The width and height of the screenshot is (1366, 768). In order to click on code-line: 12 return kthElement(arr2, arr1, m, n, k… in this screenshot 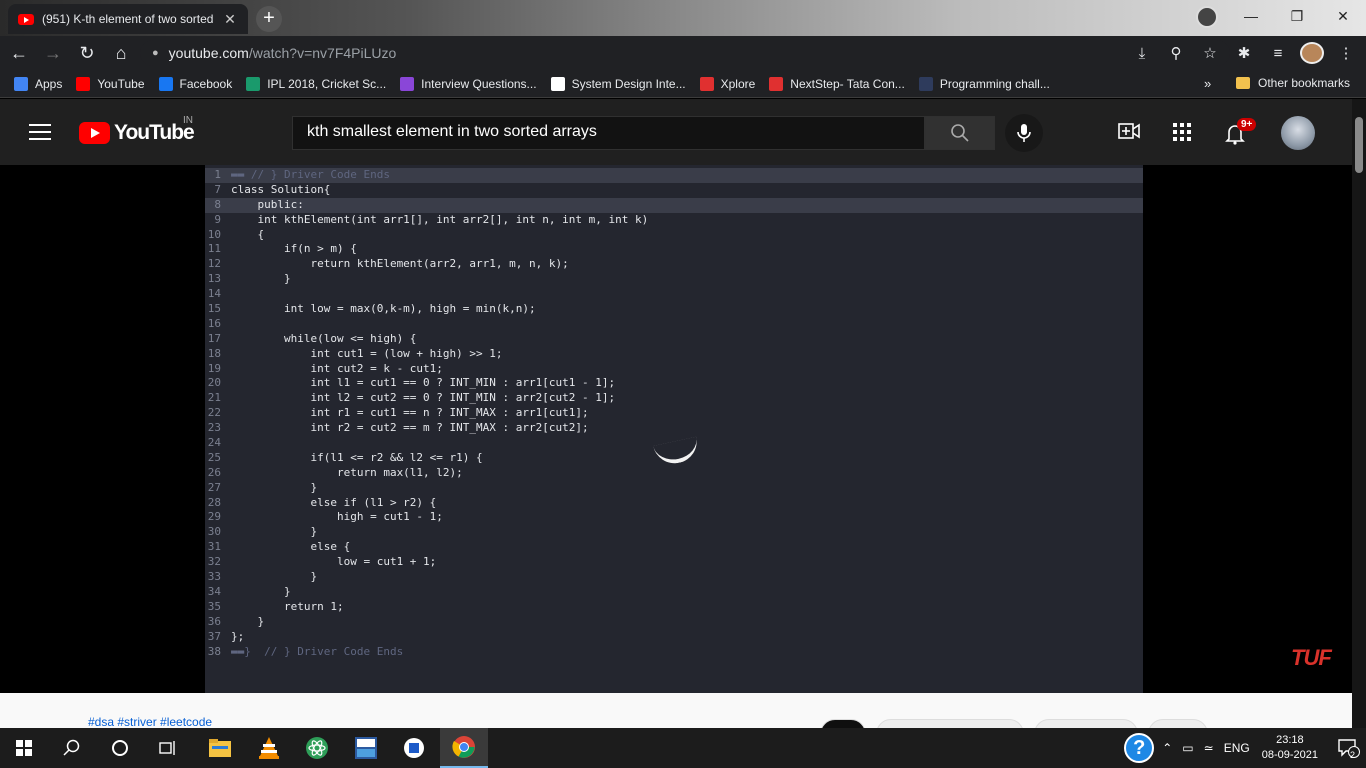, I will do `click(674, 264)`.